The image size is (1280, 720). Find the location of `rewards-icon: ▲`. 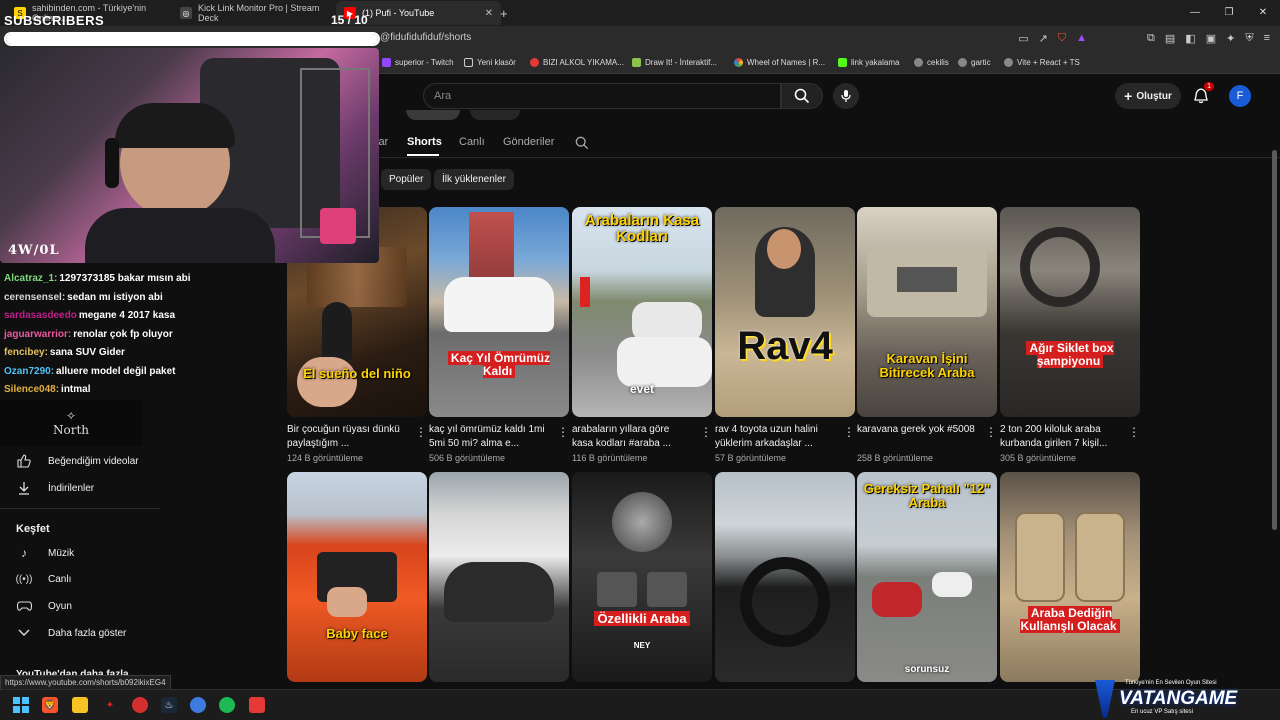

rewards-icon: ▲ is located at coordinates (1081, 38).